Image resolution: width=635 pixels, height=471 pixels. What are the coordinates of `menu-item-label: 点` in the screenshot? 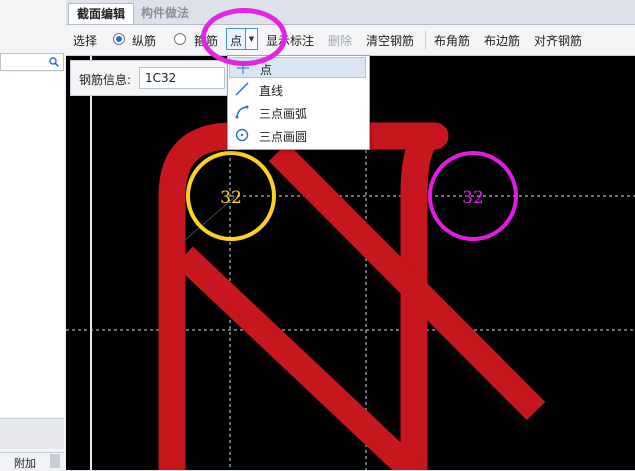 It's located at (266, 70).